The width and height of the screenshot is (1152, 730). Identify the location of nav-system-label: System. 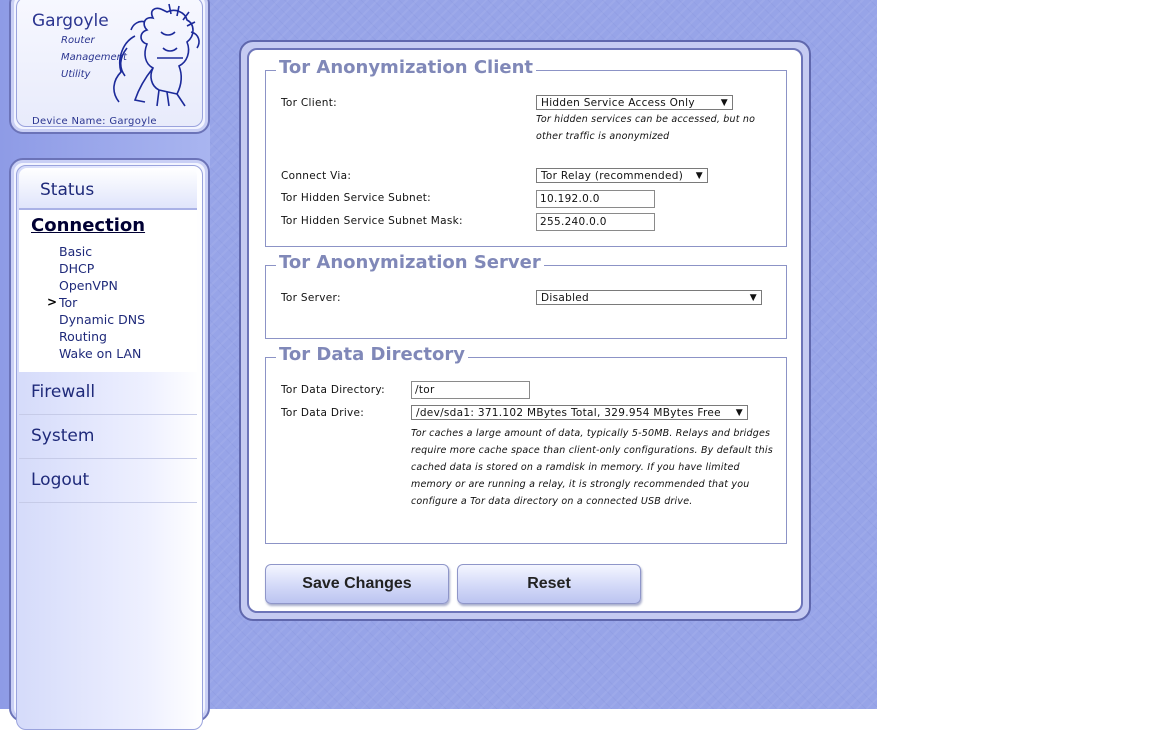
(63, 436).